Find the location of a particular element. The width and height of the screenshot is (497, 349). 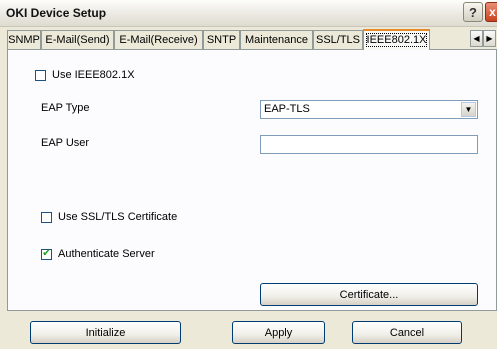

tab-label: SSL/TLS is located at coordinates (338, 40).